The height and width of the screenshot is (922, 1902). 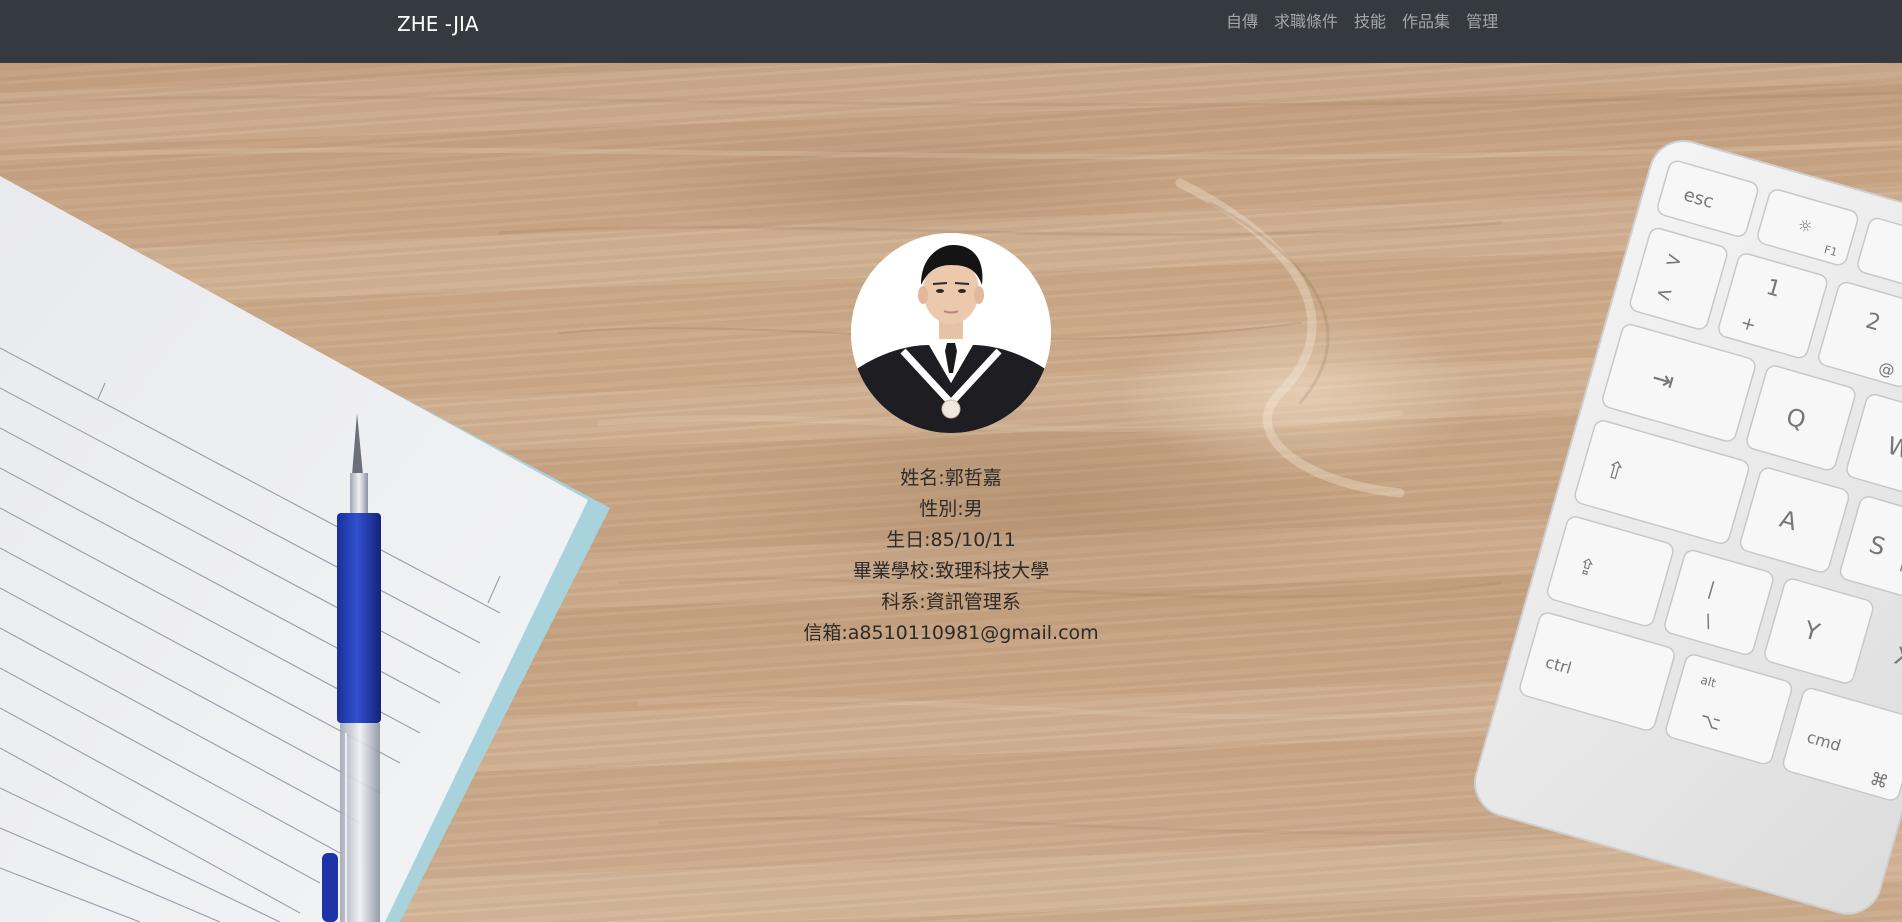 I want to click on profile-email: 信箱:a8510110981@gmail.com, so click(x=951, y=633).